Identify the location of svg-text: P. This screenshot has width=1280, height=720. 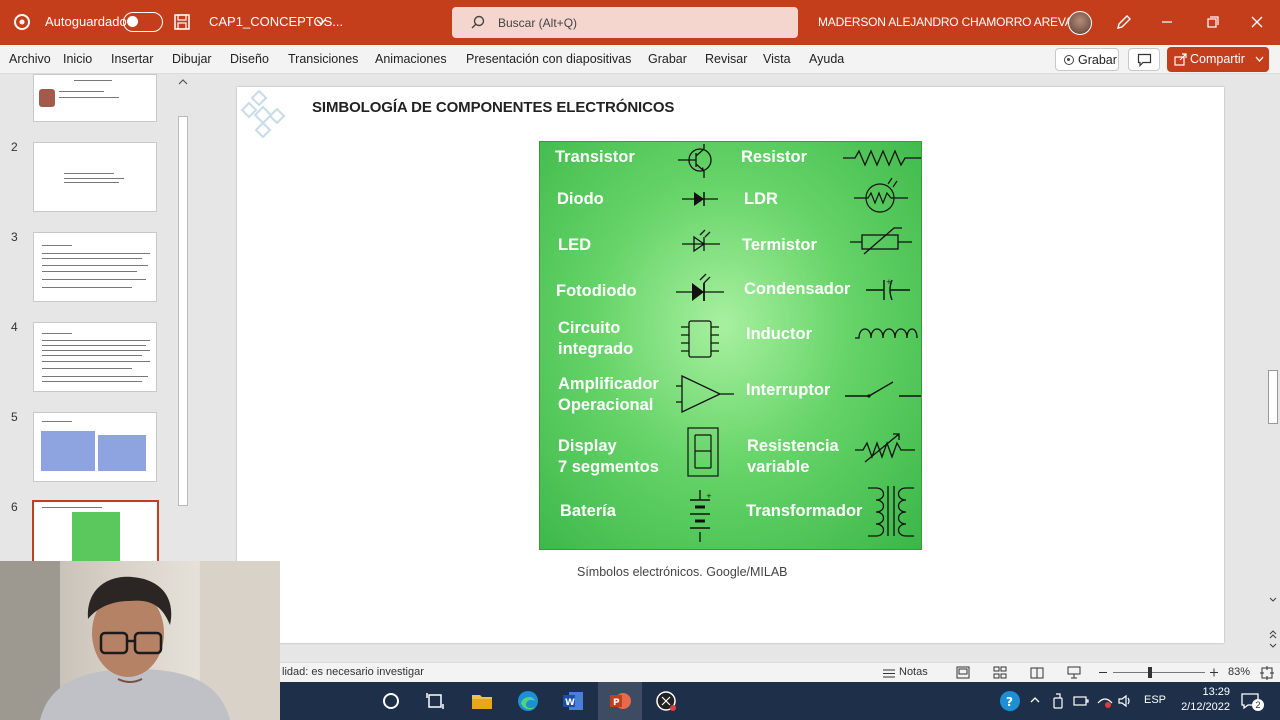
(616, 703).